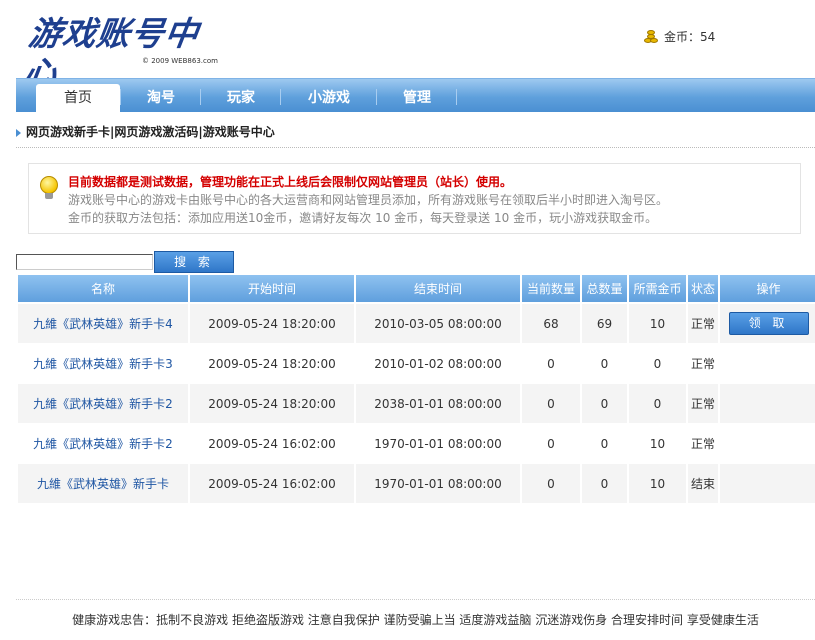 The height and width of the screenshot is (640, 815). What do you see at coordinates (49, 188) in the screenshot?
I see `lightbulb-icon` at bounding box center [49, 188].